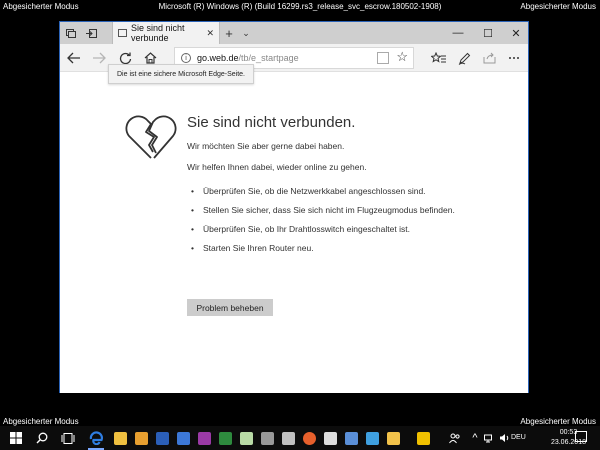 This screenshot has height=450, width=600. Describe the element at coordinates (229, 33) in the screenshot. I see `new-tab-button: +` at that location.